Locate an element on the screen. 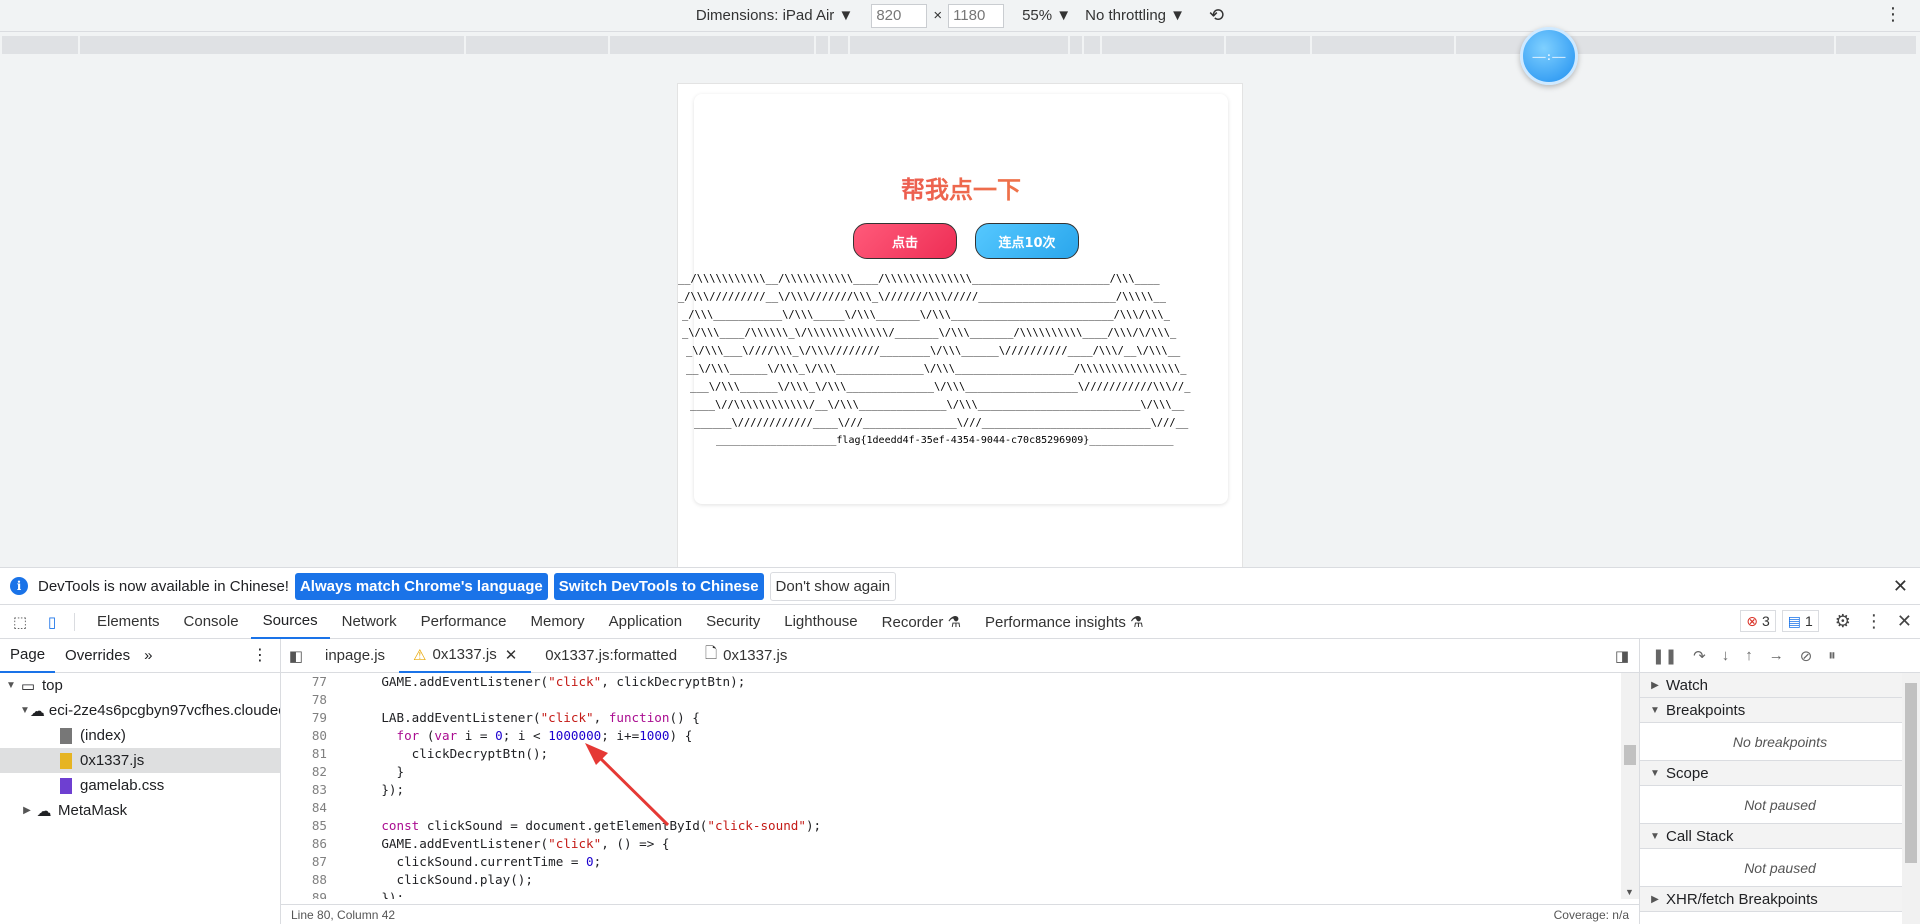 The width and height of the screenshot is (1920, 924). step-icon: → is located at coordinates (1776, 655).